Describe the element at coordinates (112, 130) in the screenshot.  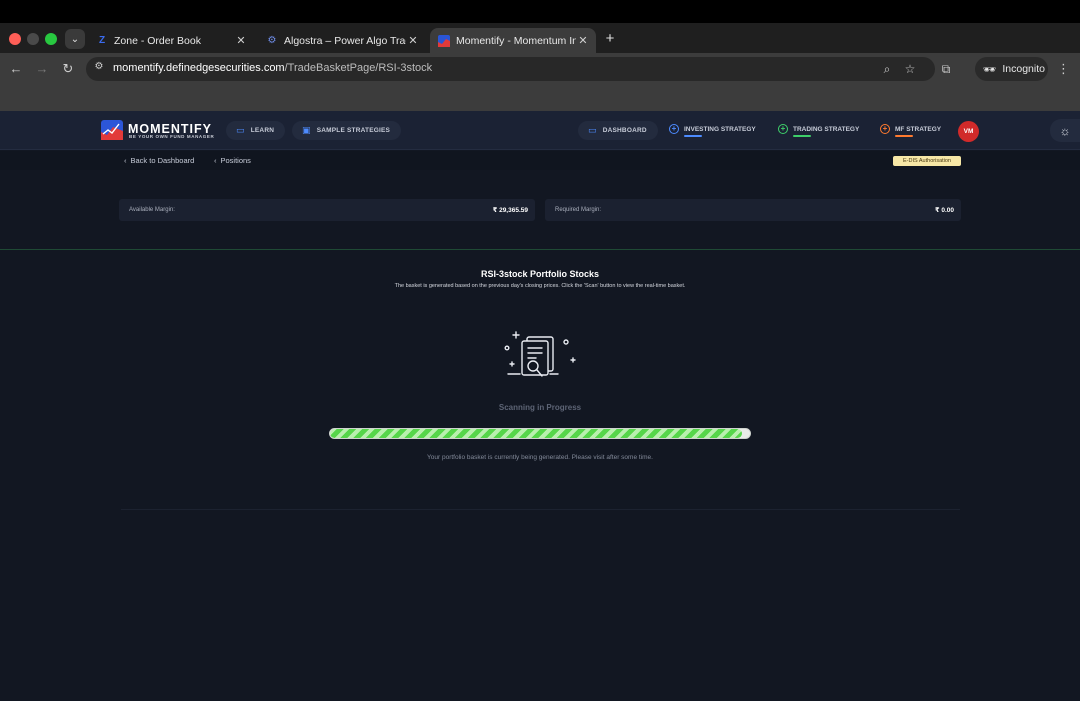
I see `momentify-logo-icon` at that location.